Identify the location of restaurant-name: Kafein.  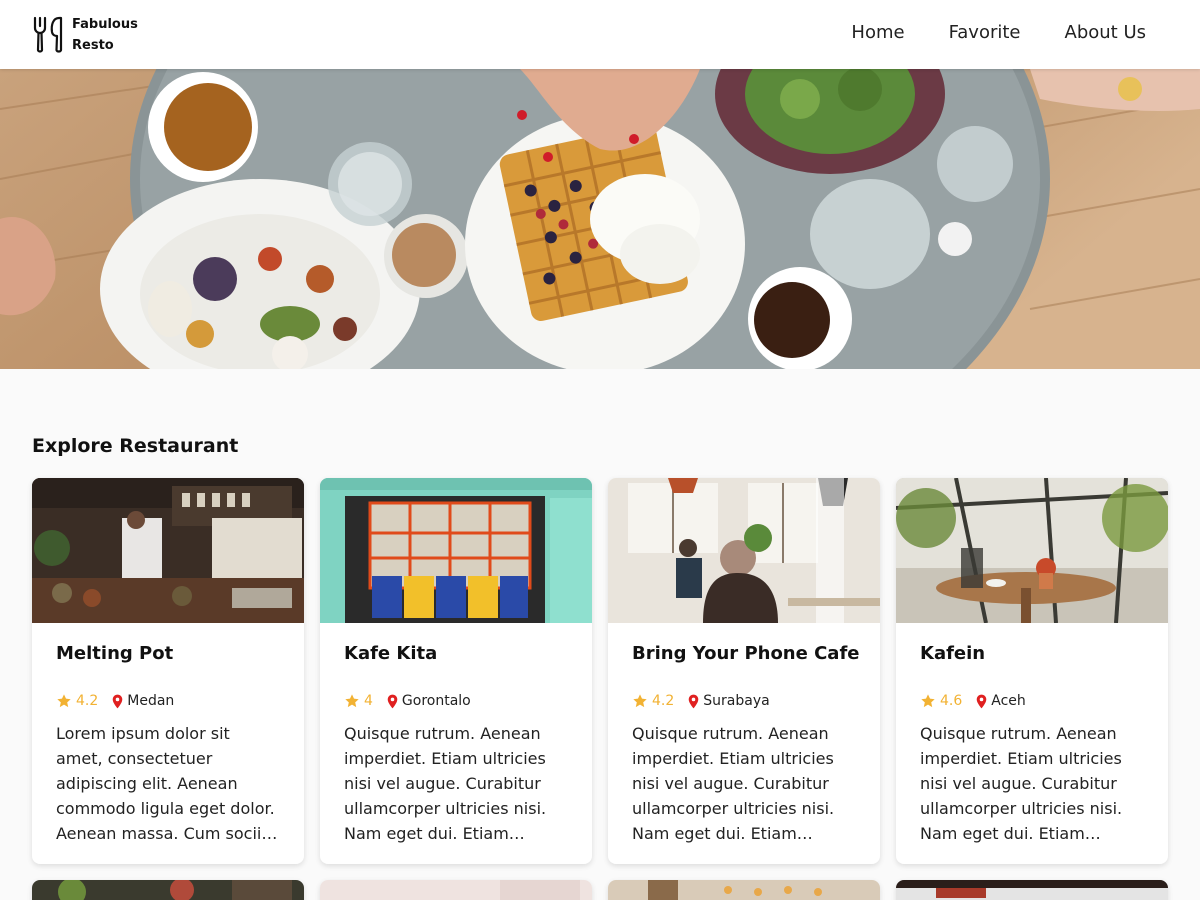
(1032, 658).